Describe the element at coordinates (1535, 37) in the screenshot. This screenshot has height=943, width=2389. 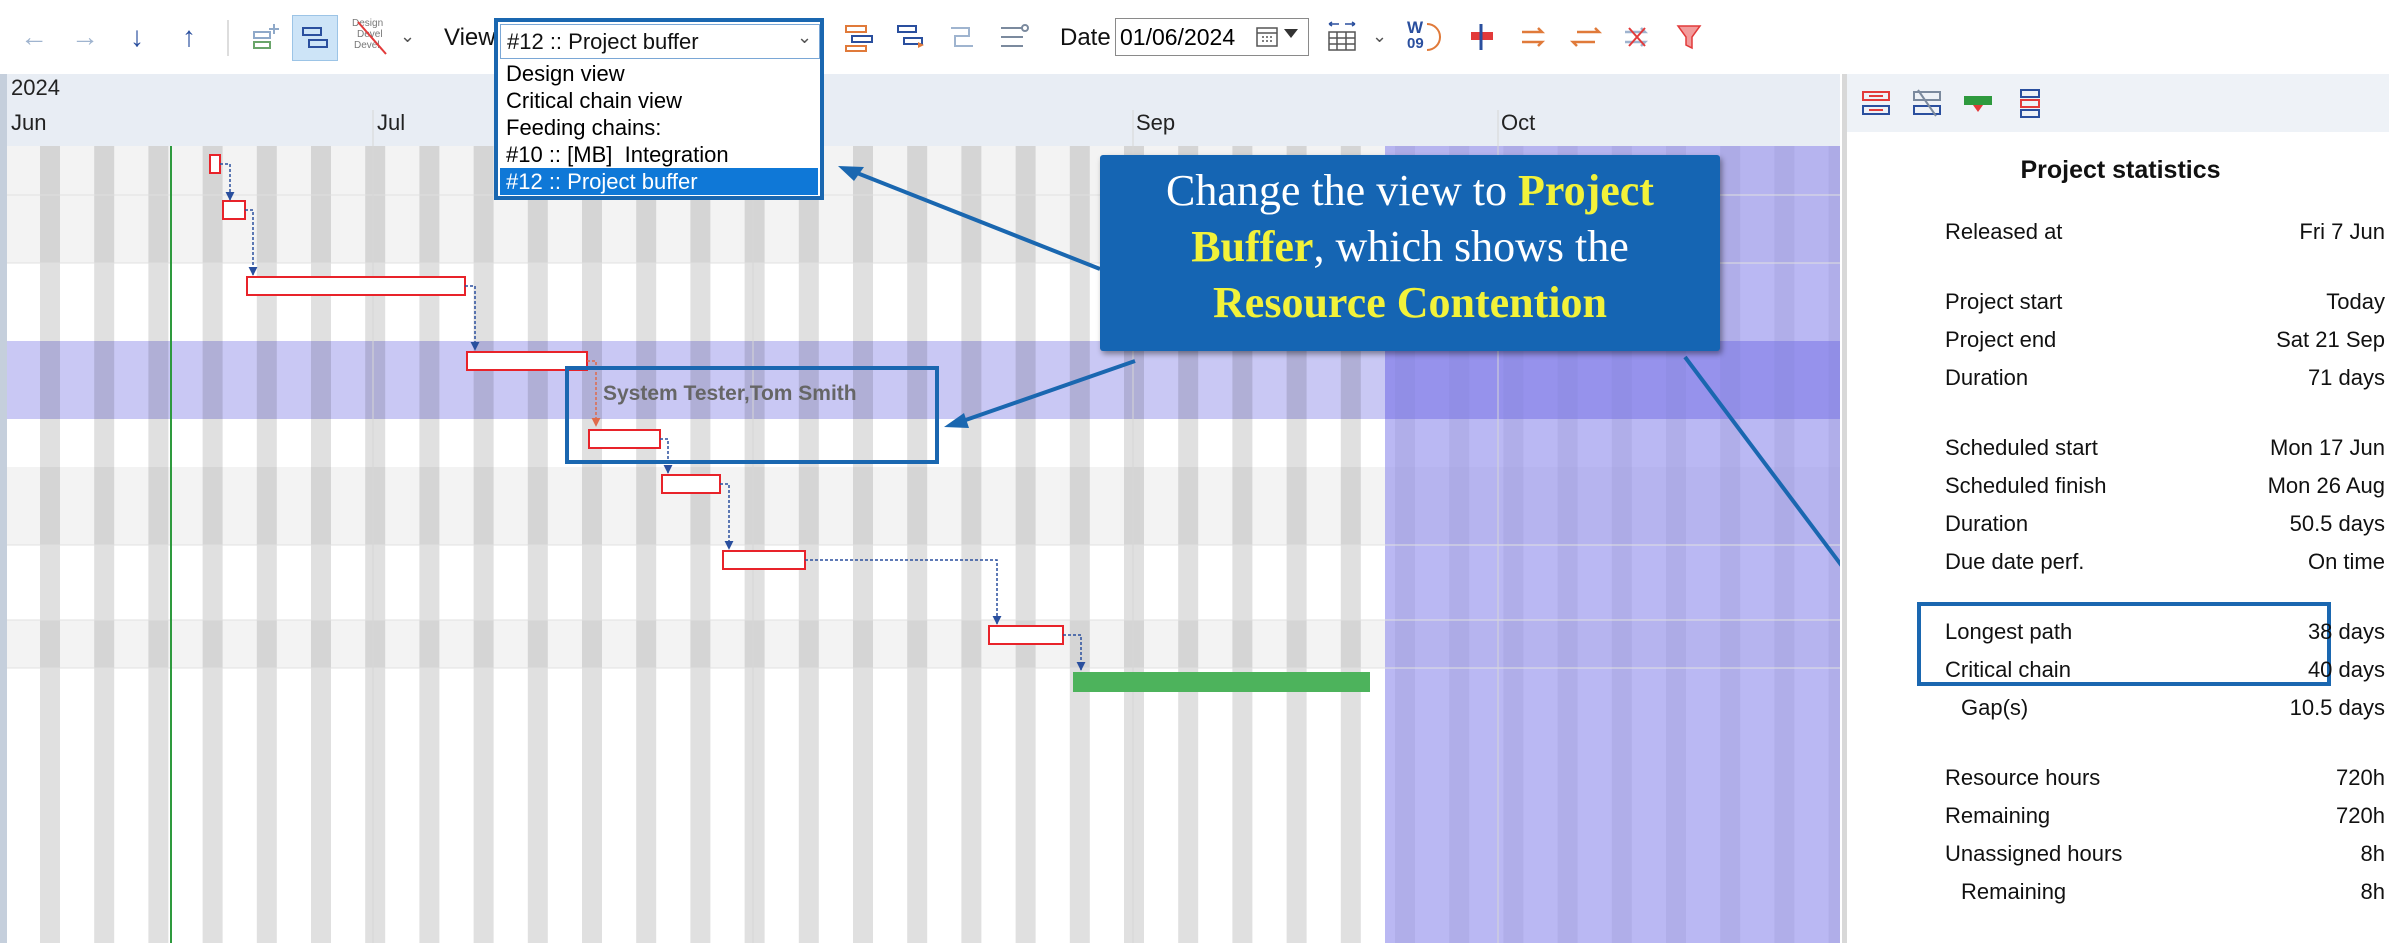
I see `shift-right-icon` at that location.